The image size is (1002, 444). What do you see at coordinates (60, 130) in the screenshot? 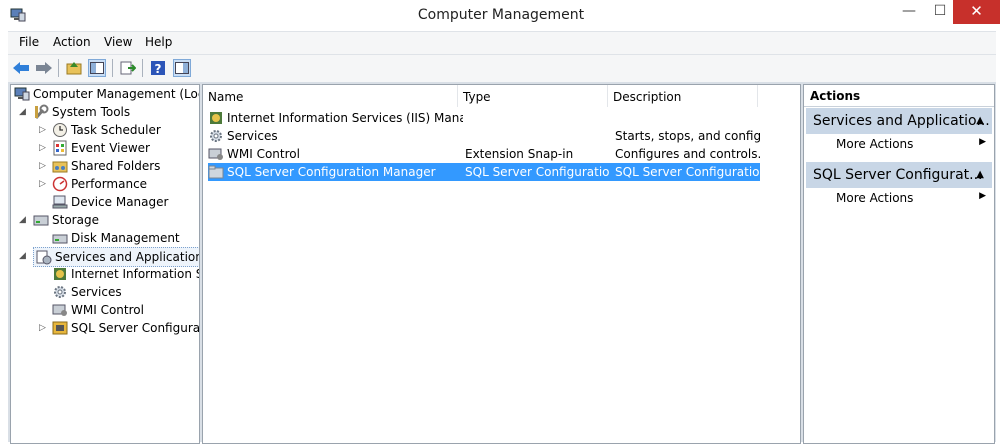
I see `clock-icon` at bounding box center [60, 130].